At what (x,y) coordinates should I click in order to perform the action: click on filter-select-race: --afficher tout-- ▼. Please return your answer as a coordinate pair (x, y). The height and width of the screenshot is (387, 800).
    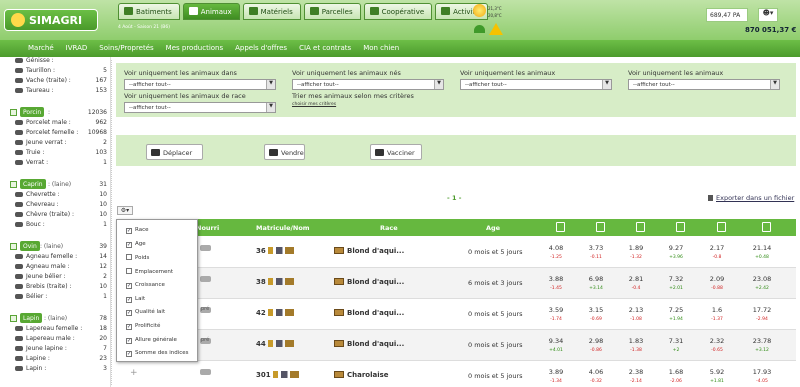
    Looking at the image, I should click on (200, 107).